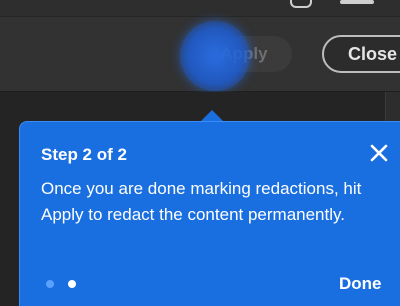 The width and height of the screenshot is (400, 306). What do you see at coordinates (361, 54) in the screenshot?
I see `close-button: Close` at bounding box center [361, 54].